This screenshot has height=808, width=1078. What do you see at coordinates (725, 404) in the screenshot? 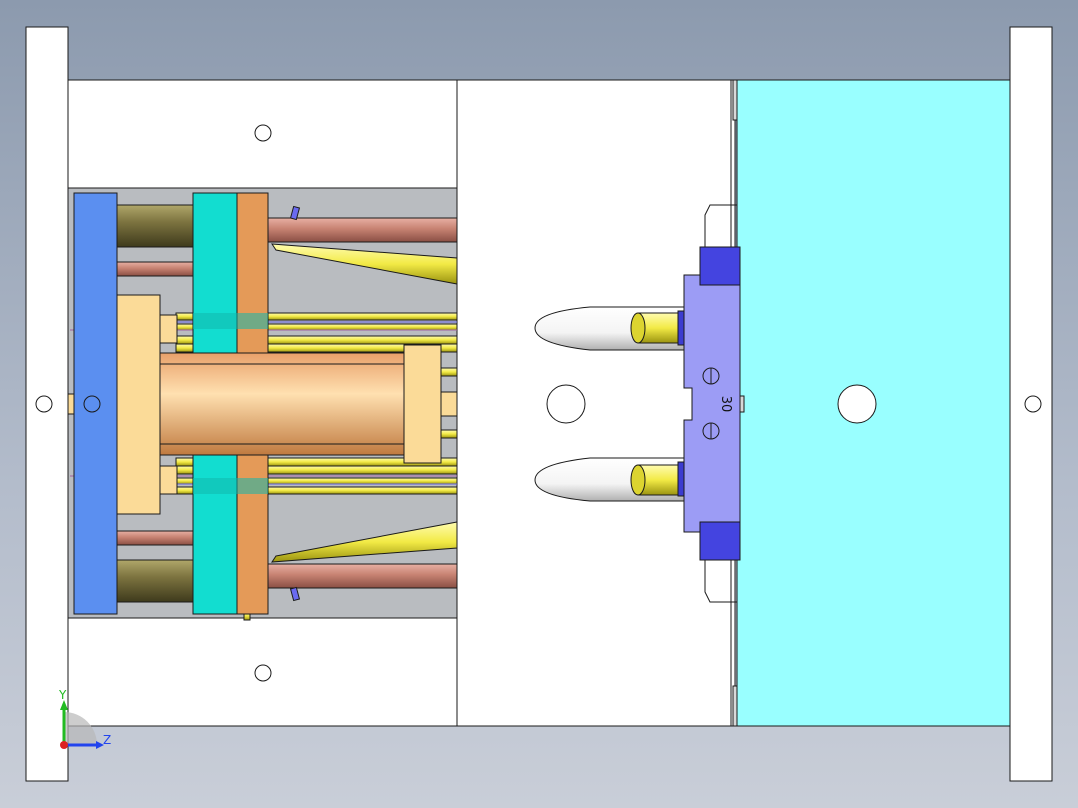
I see `part-number-label: 30` at bounding box center [725, 404].